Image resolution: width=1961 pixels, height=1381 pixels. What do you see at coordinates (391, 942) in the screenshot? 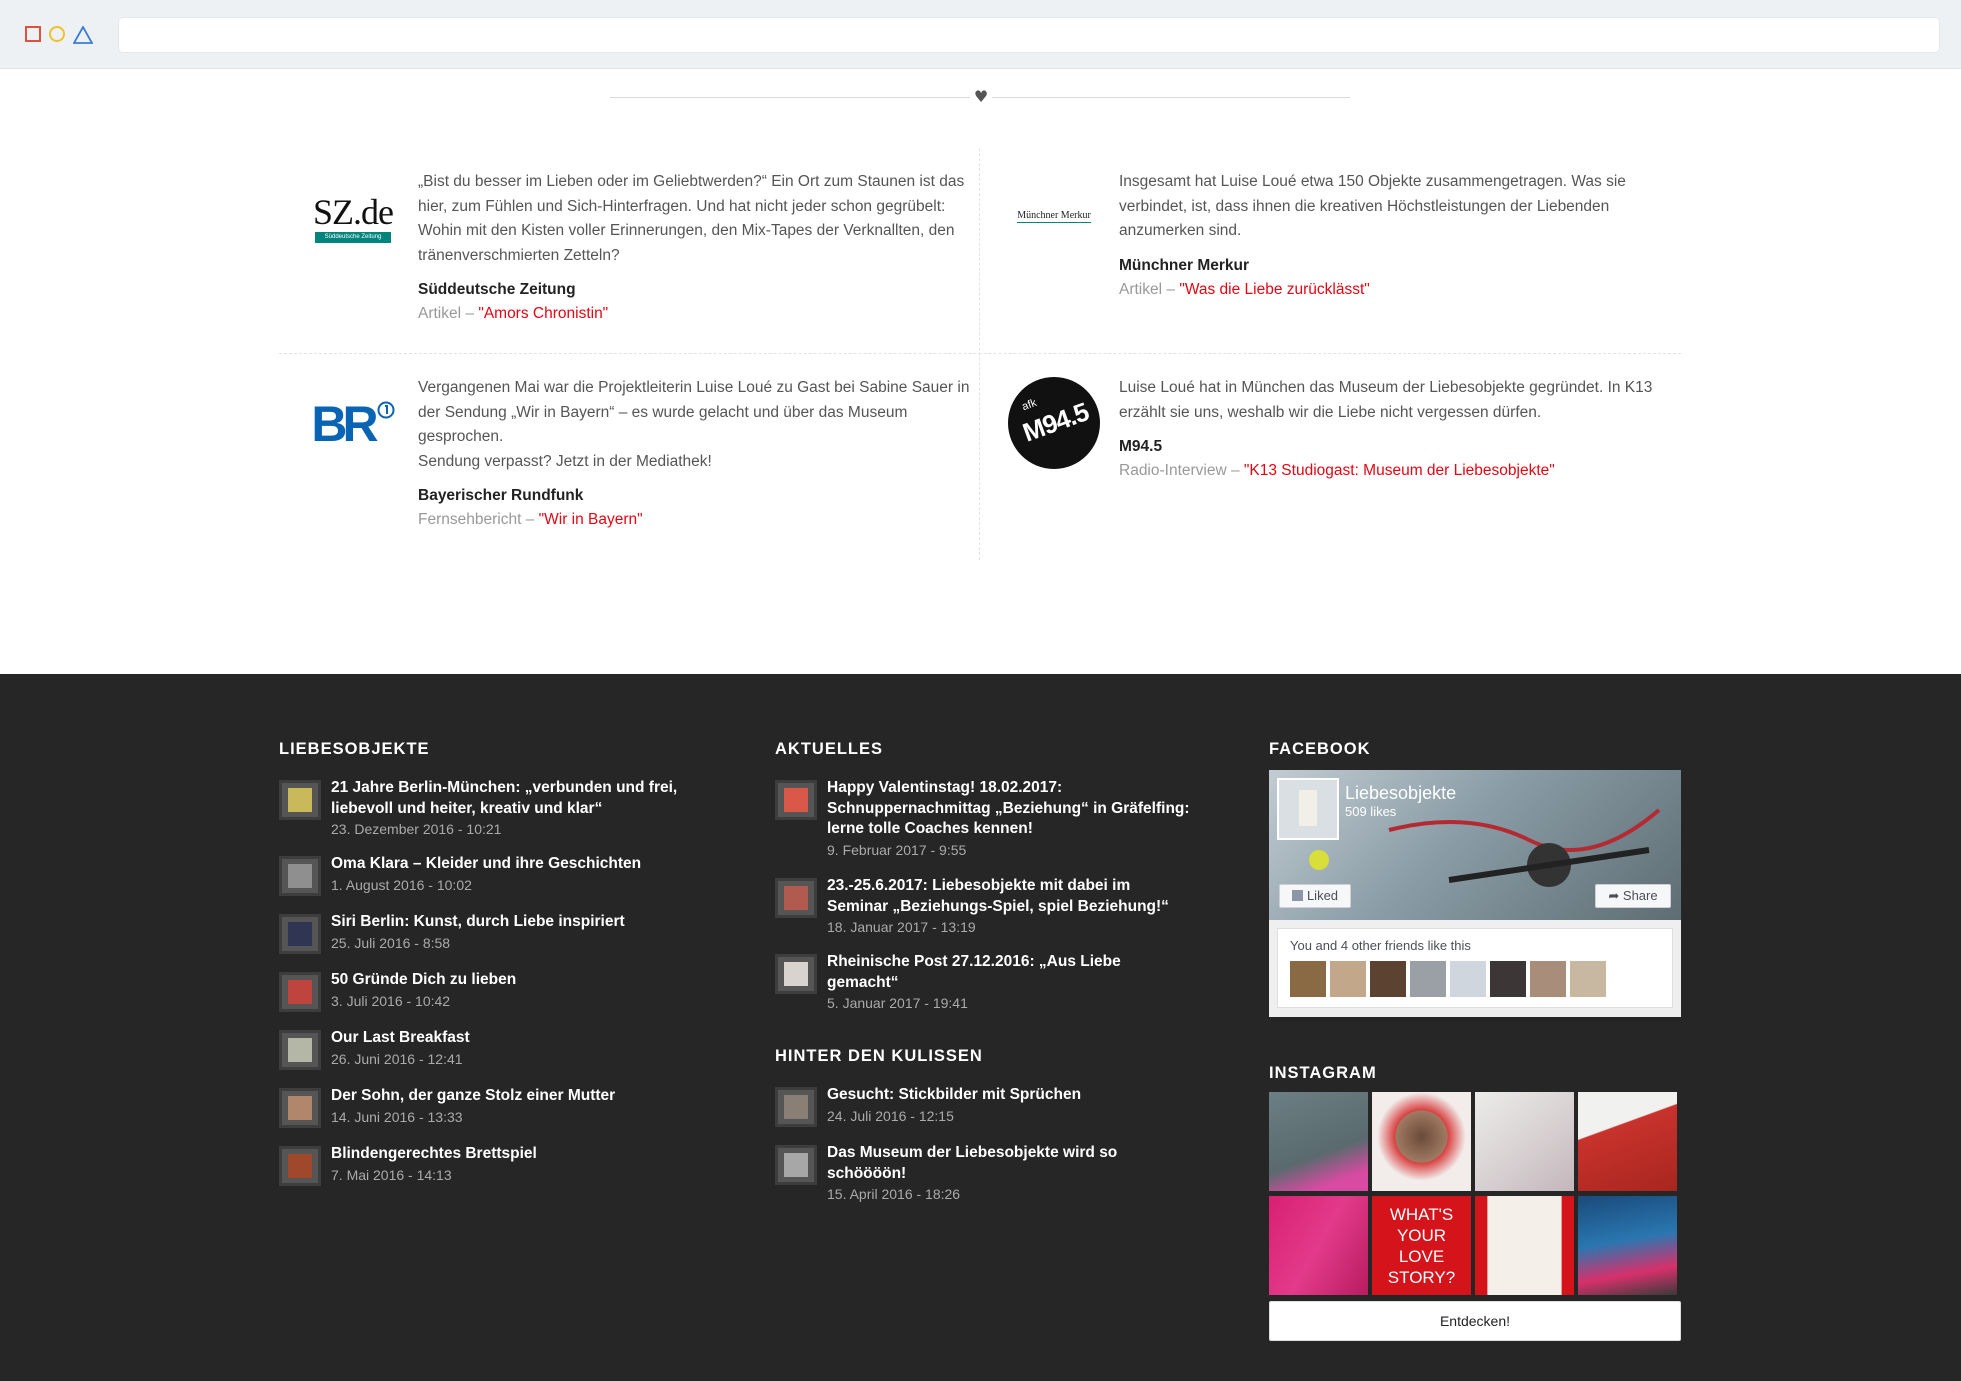
I see `post-date: 25. Juli 2016 - 8:58` at bounding box center [391, 942].